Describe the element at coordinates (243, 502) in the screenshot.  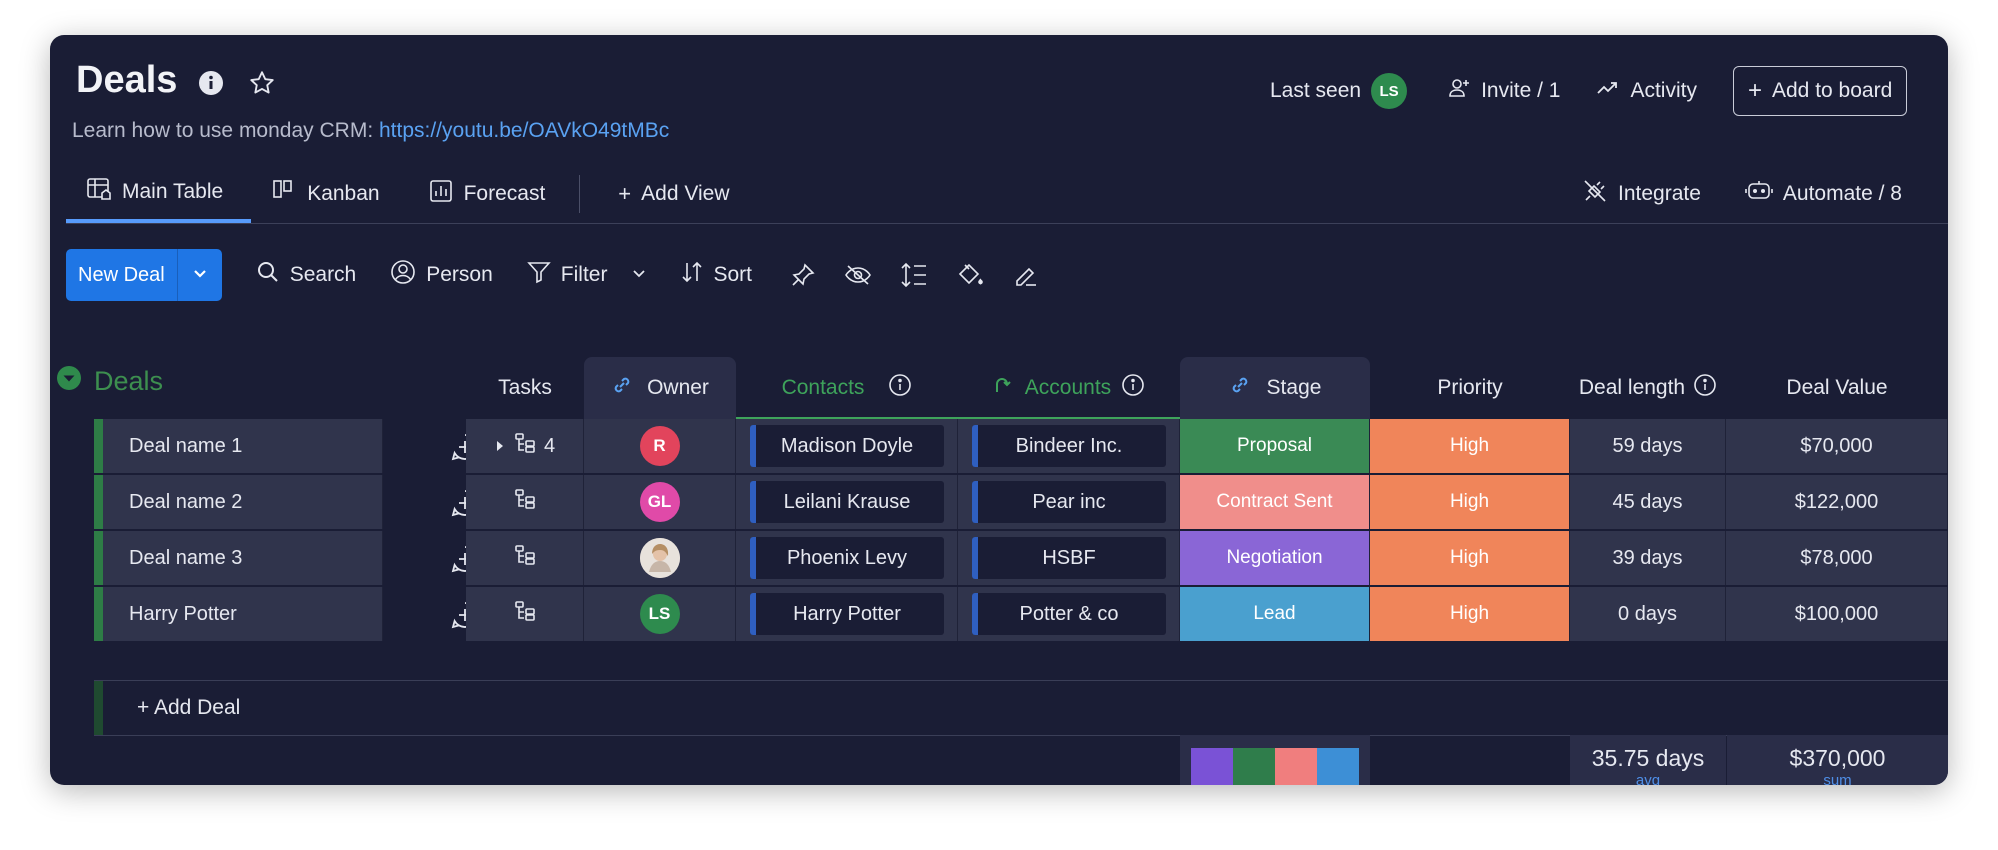
I see `item-name-cell: Deal name 2` at that location.